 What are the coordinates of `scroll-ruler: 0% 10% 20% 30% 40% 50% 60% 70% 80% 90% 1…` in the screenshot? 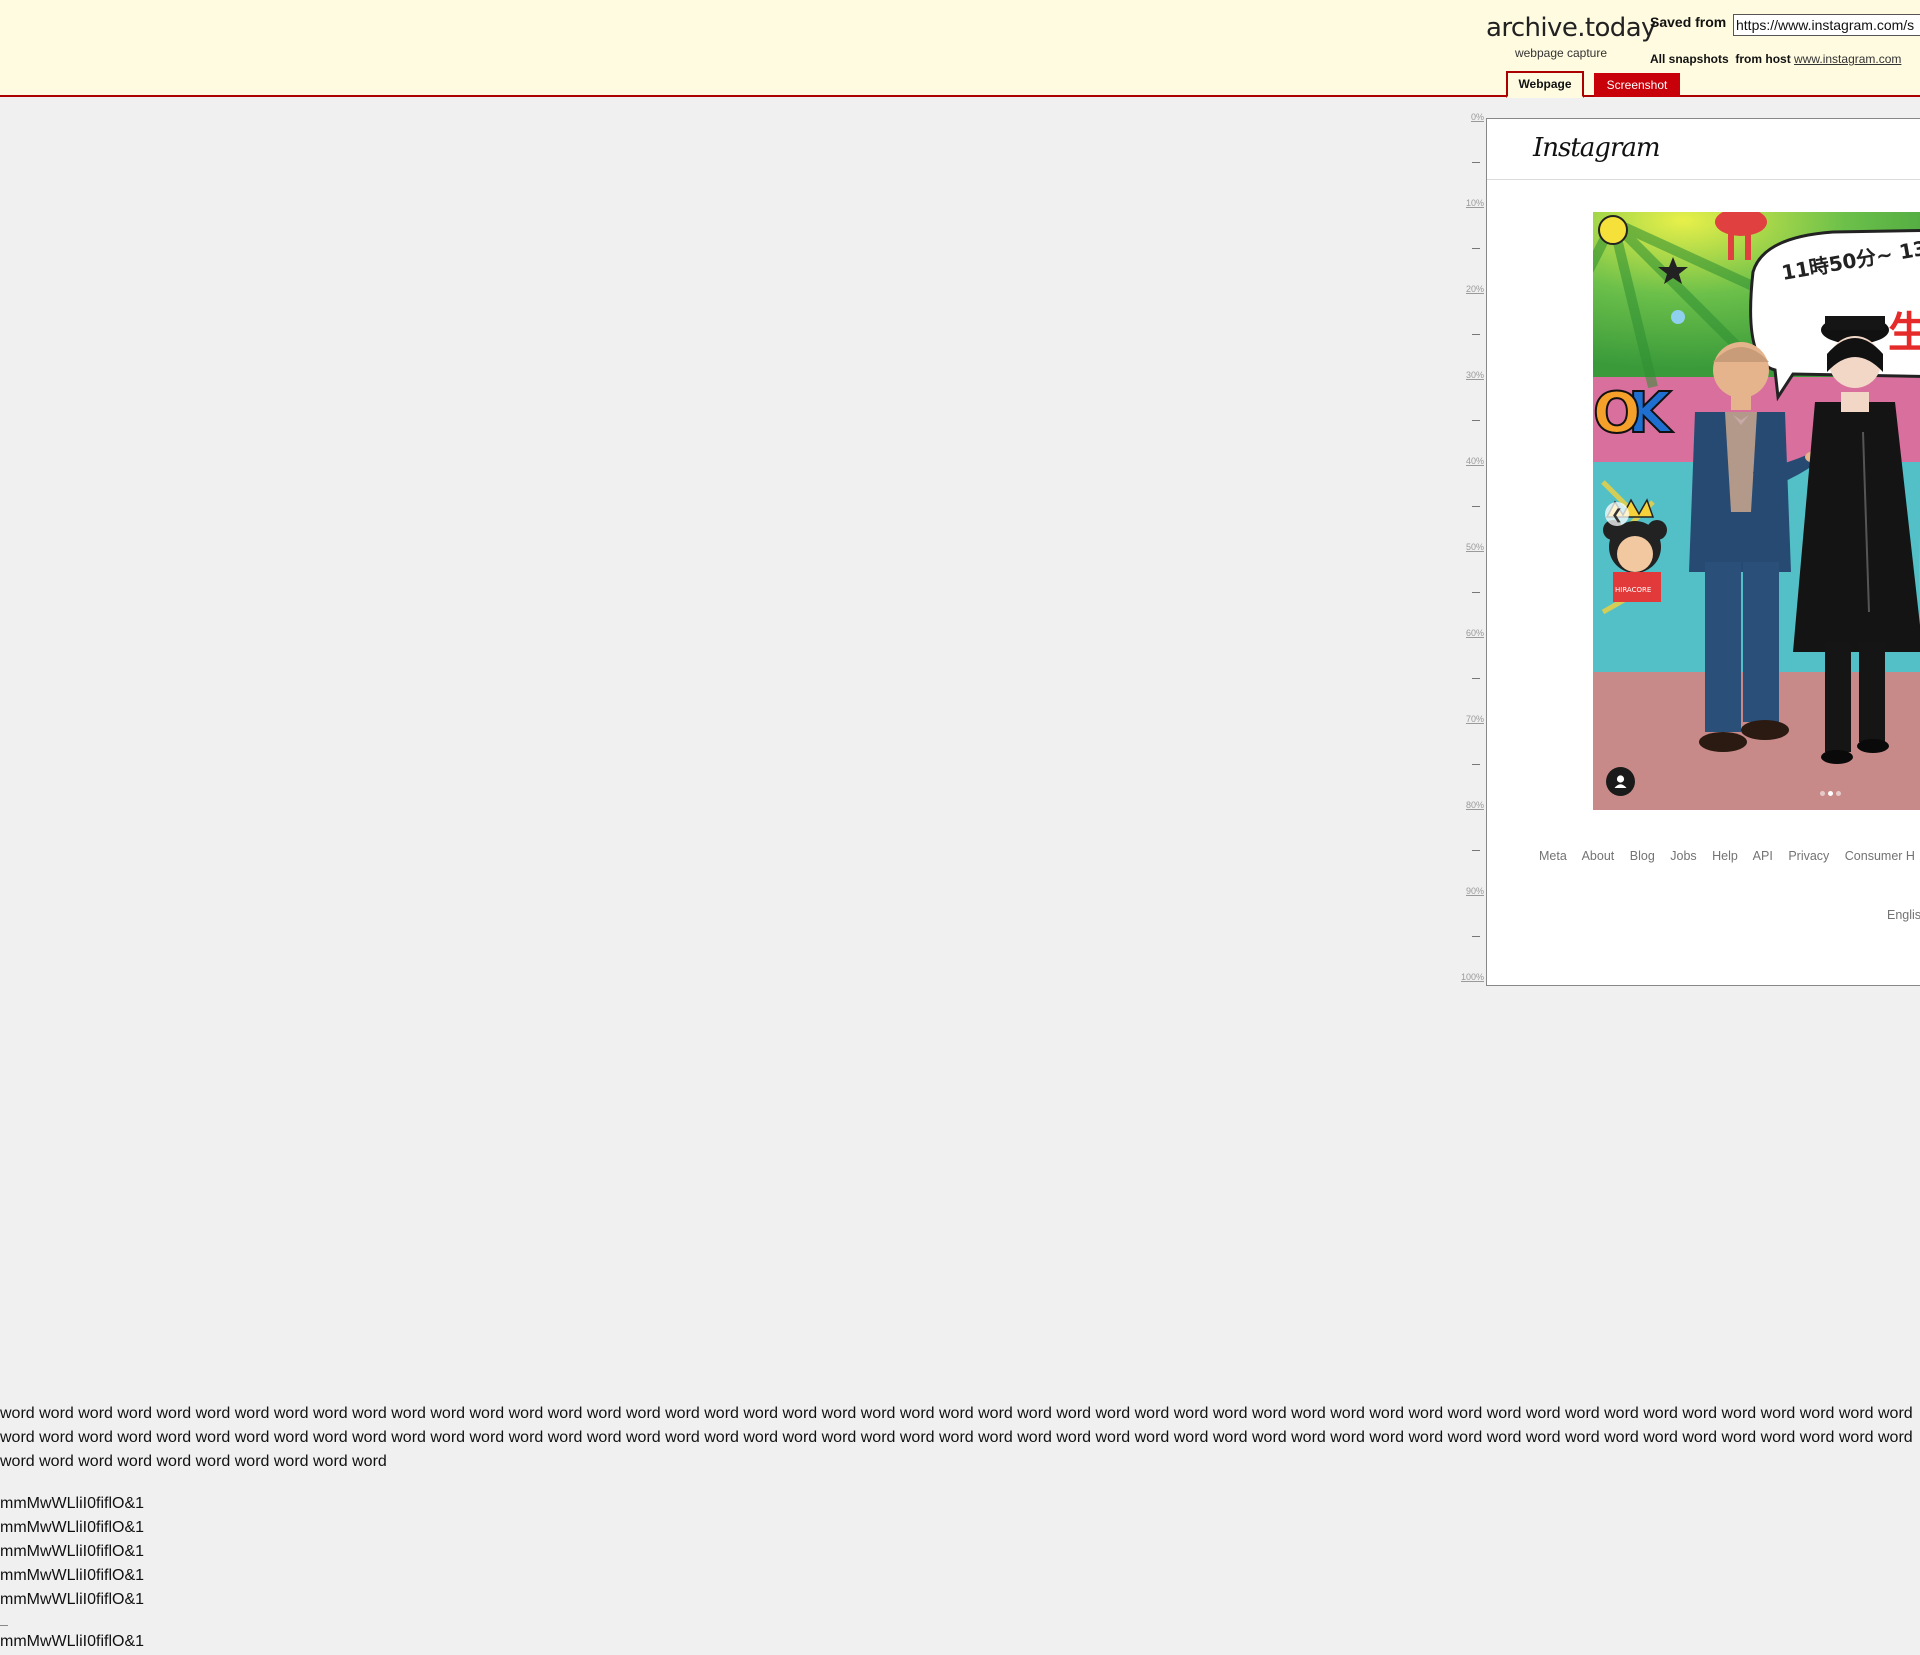 It's located at (1462, 549).